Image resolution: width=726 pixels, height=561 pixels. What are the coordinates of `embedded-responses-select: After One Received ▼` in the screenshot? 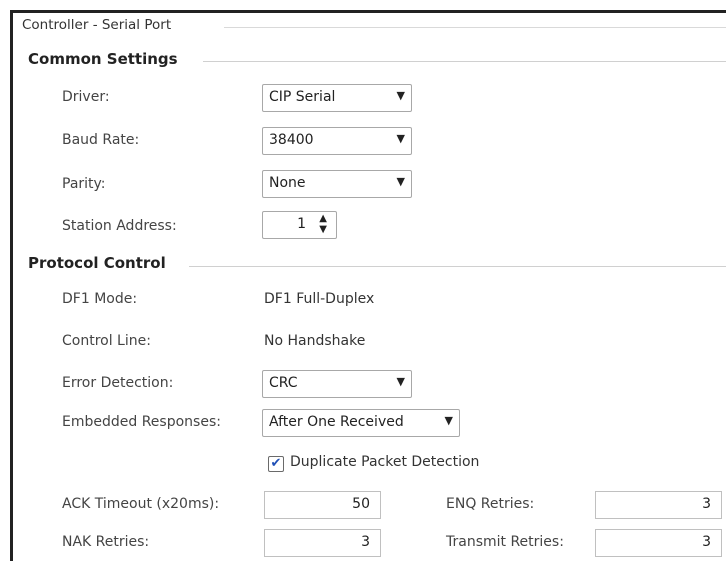 It's located at (361, 423).